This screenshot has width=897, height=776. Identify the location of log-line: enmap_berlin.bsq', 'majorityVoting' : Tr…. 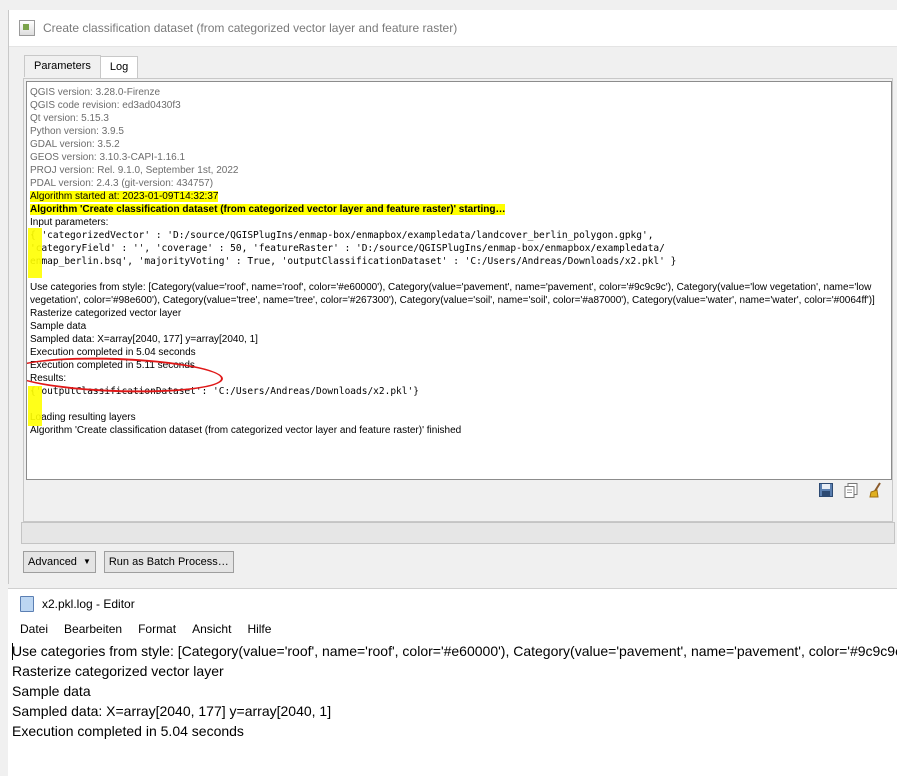
(353, 261).